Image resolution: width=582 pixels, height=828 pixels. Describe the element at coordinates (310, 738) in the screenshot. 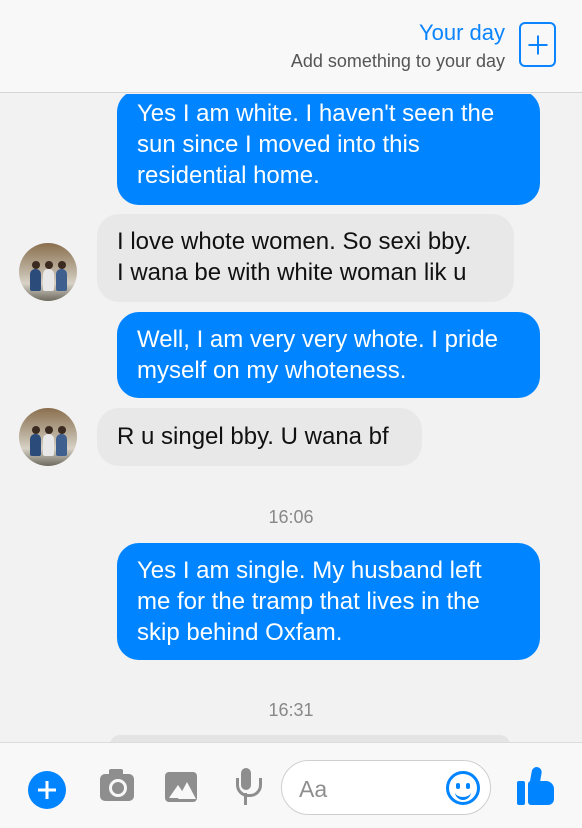

I see `message-incoming-partial` at that location.